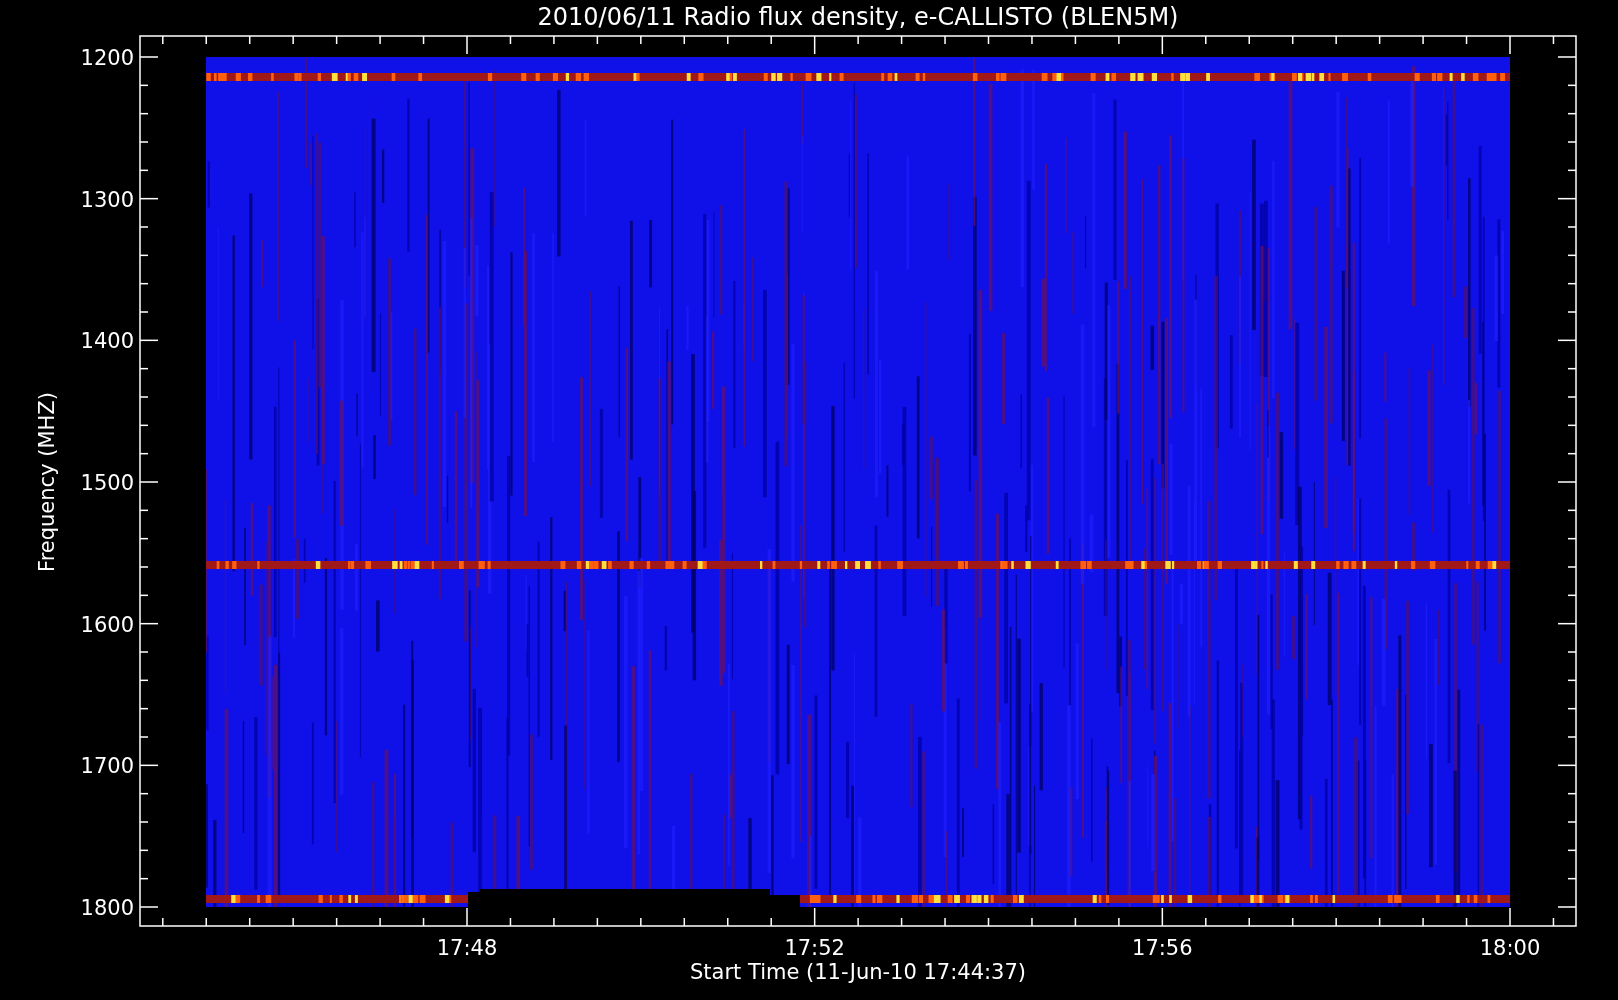 The width and height of the screenshot is (1618, 1000). Describe the element at coordinates (107, 341) in the screenshot. I see `y-tick-label: 1400` at that location.